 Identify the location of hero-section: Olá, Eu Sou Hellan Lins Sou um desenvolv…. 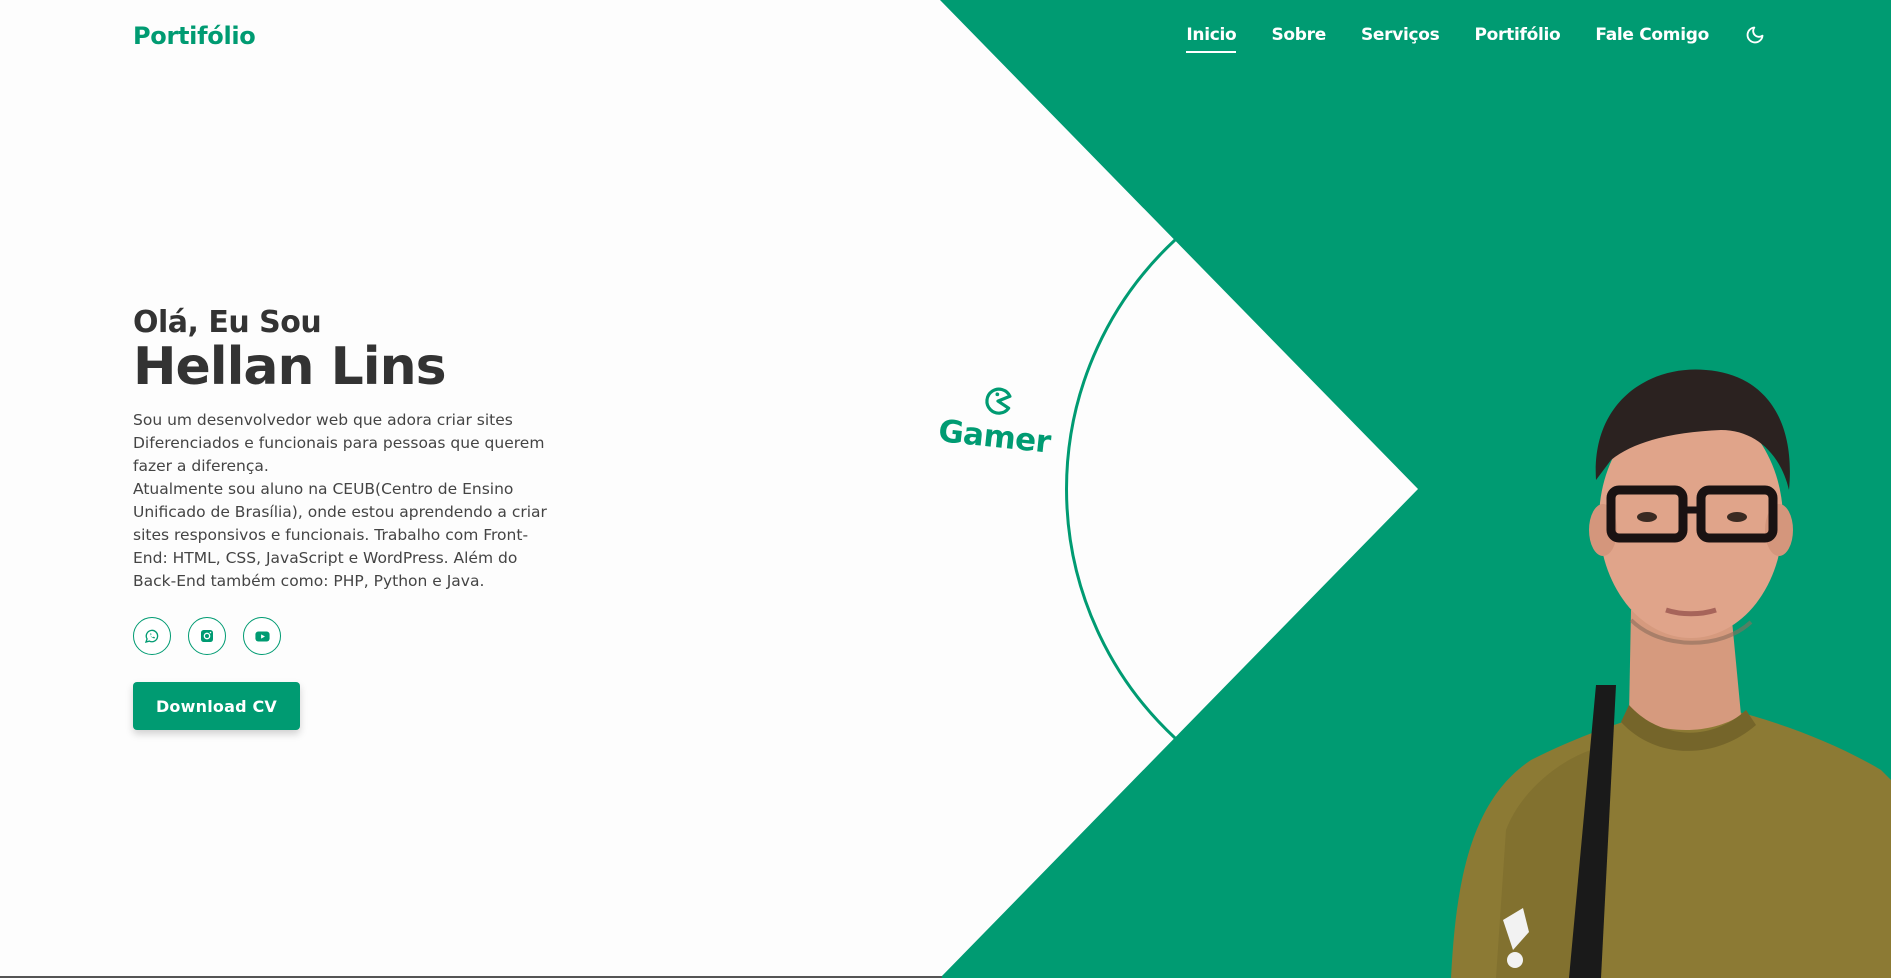
(343, 517).